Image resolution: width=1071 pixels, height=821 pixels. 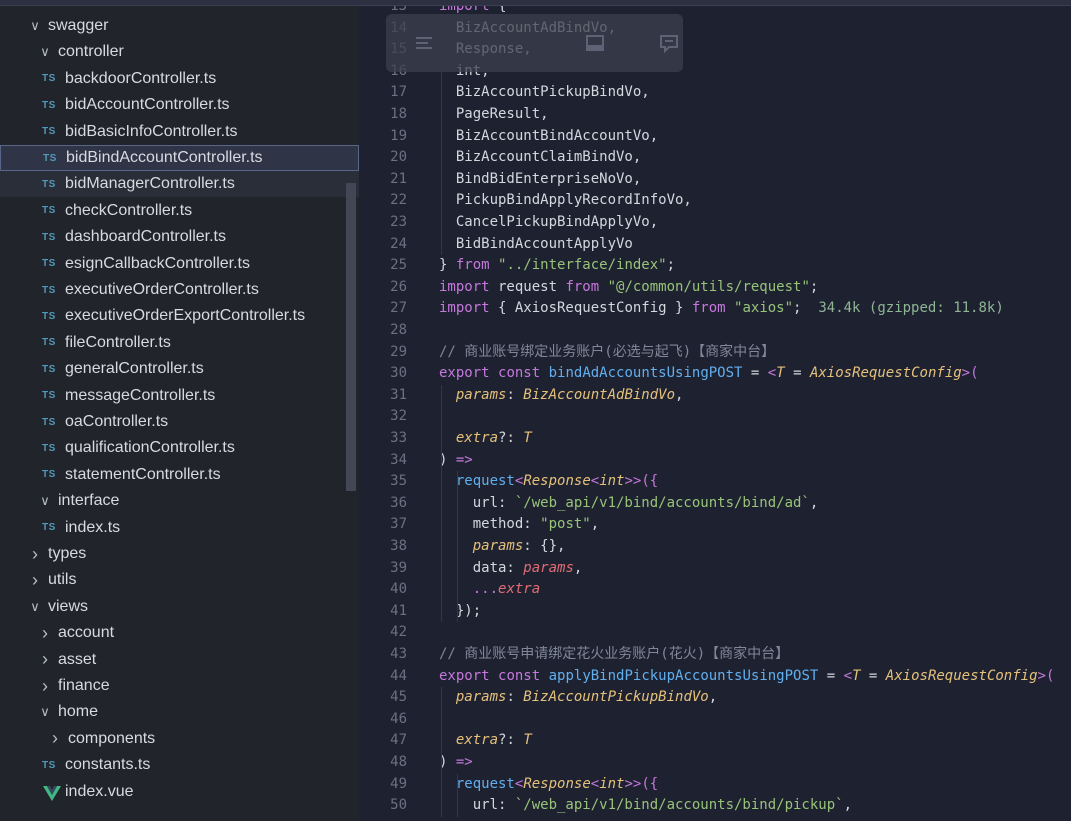 What do you see at coordinates (179, 79) in the screenshot?
I see `tree-file: TS backdoorController.ts` at bounding box center [179, 79].